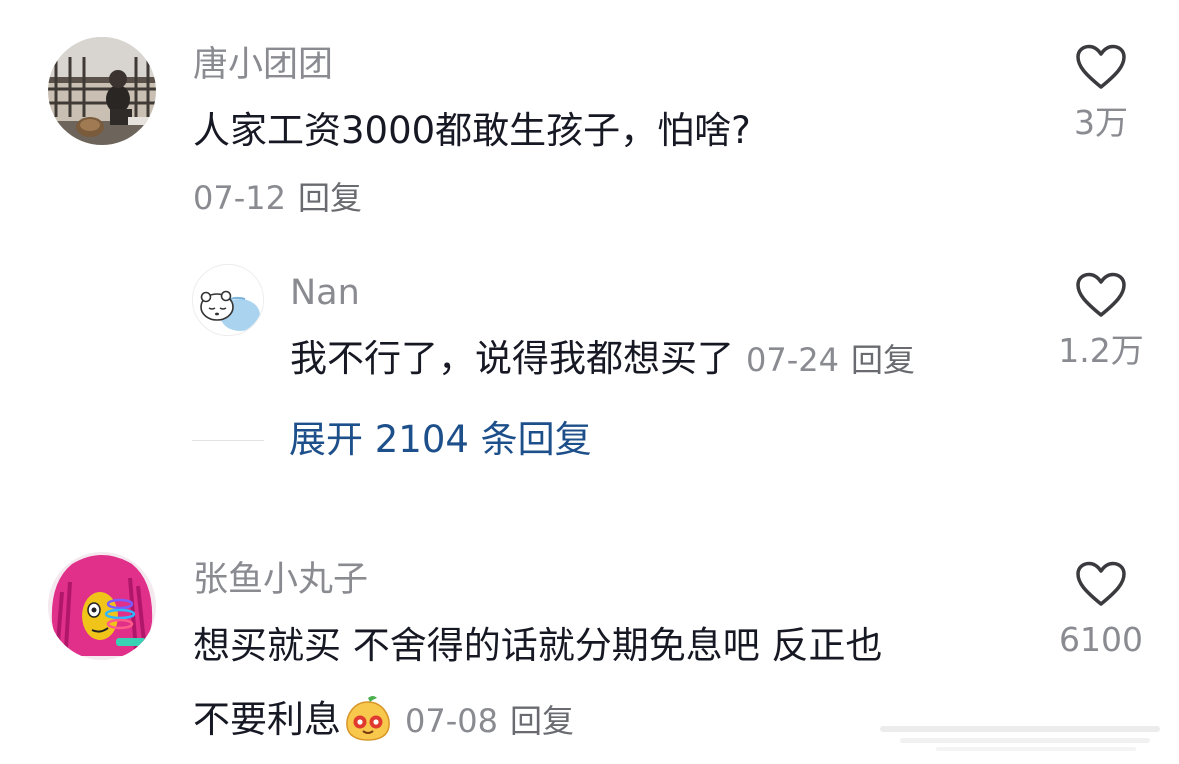 The image size is (1179, 764). I want to click on comment-date: 07-08, so click(451, 721).